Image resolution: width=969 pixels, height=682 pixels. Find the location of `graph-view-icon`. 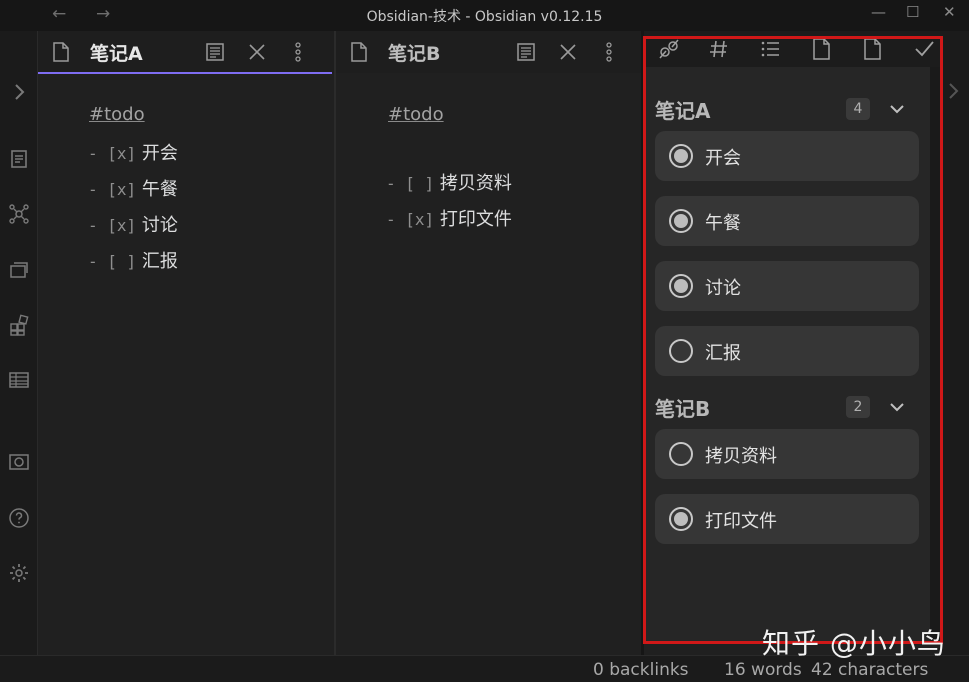

graph-view-icon is located at coordinates (19, 214).